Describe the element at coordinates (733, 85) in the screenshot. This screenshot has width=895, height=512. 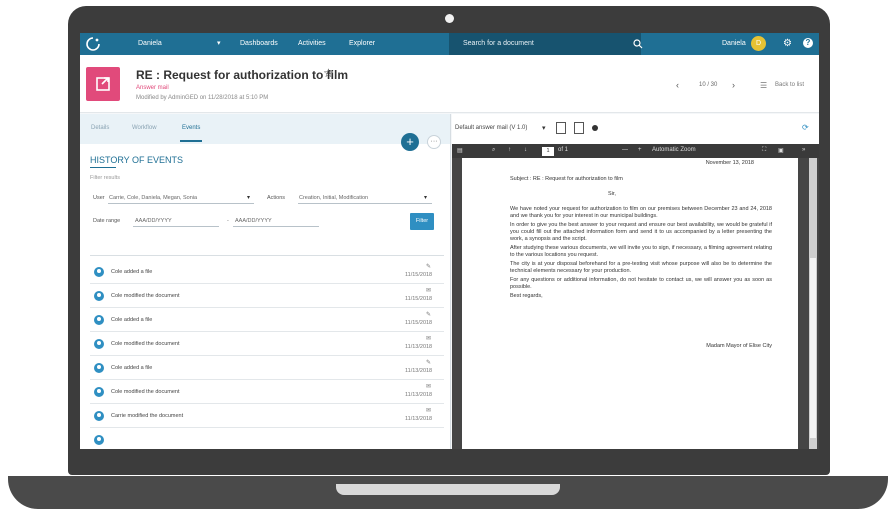
I see `chevron-right-icon: ›` at that location.